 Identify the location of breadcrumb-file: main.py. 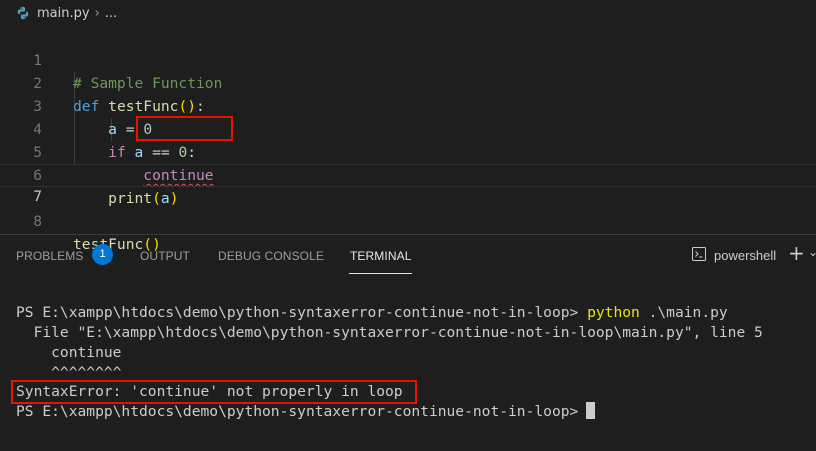
(63, 13).